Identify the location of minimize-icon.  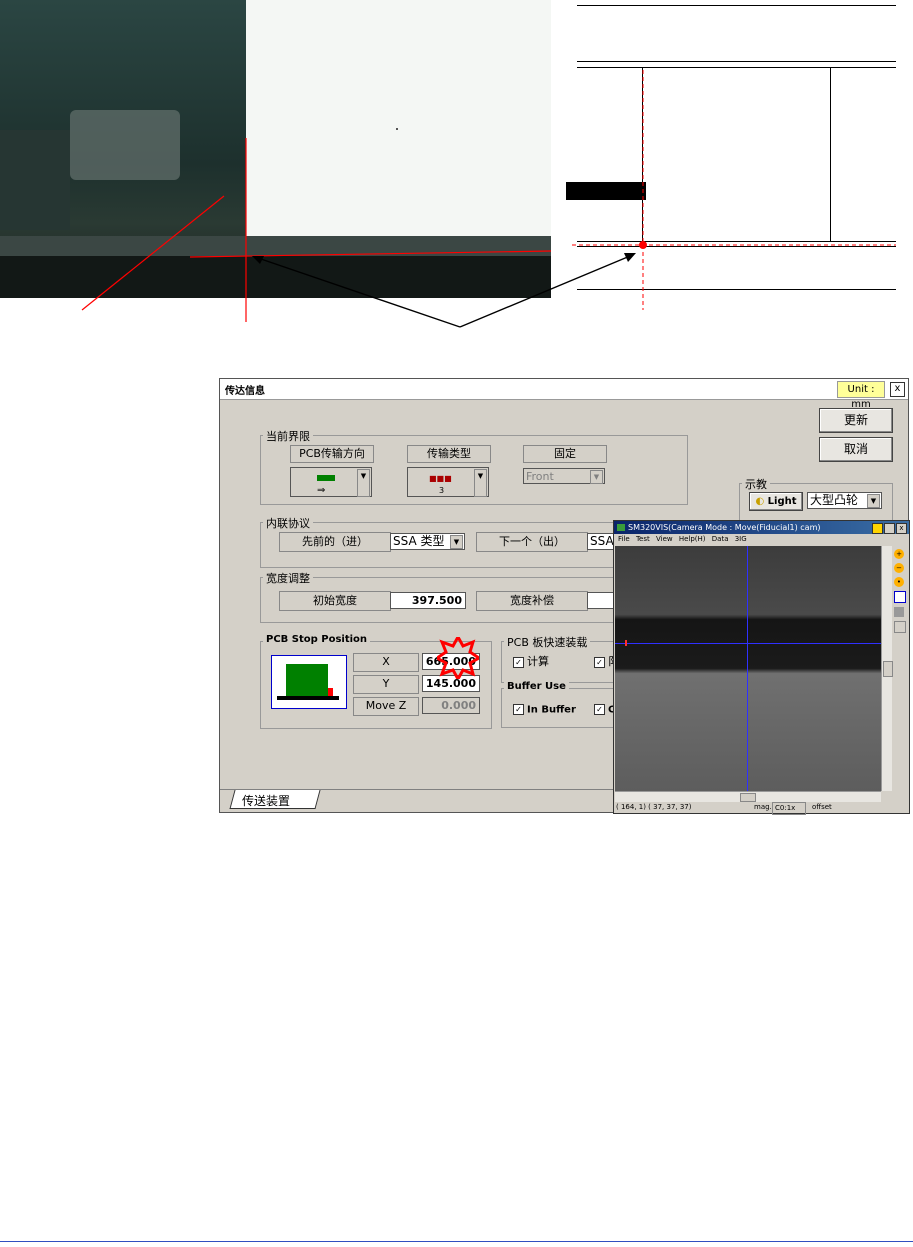
(877, 528).